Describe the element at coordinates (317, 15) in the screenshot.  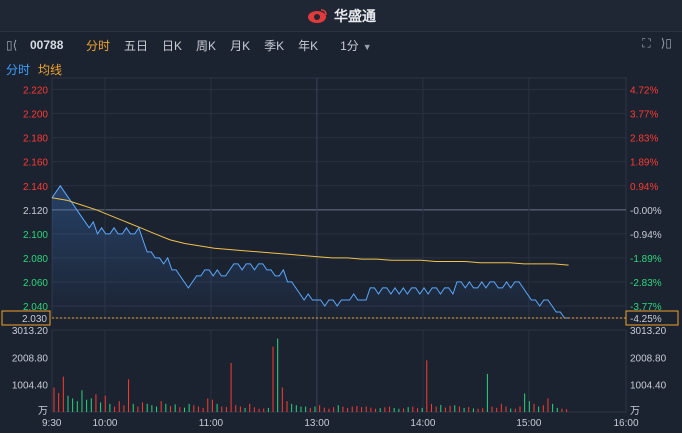
I see `brand-logo-icon` at that location.